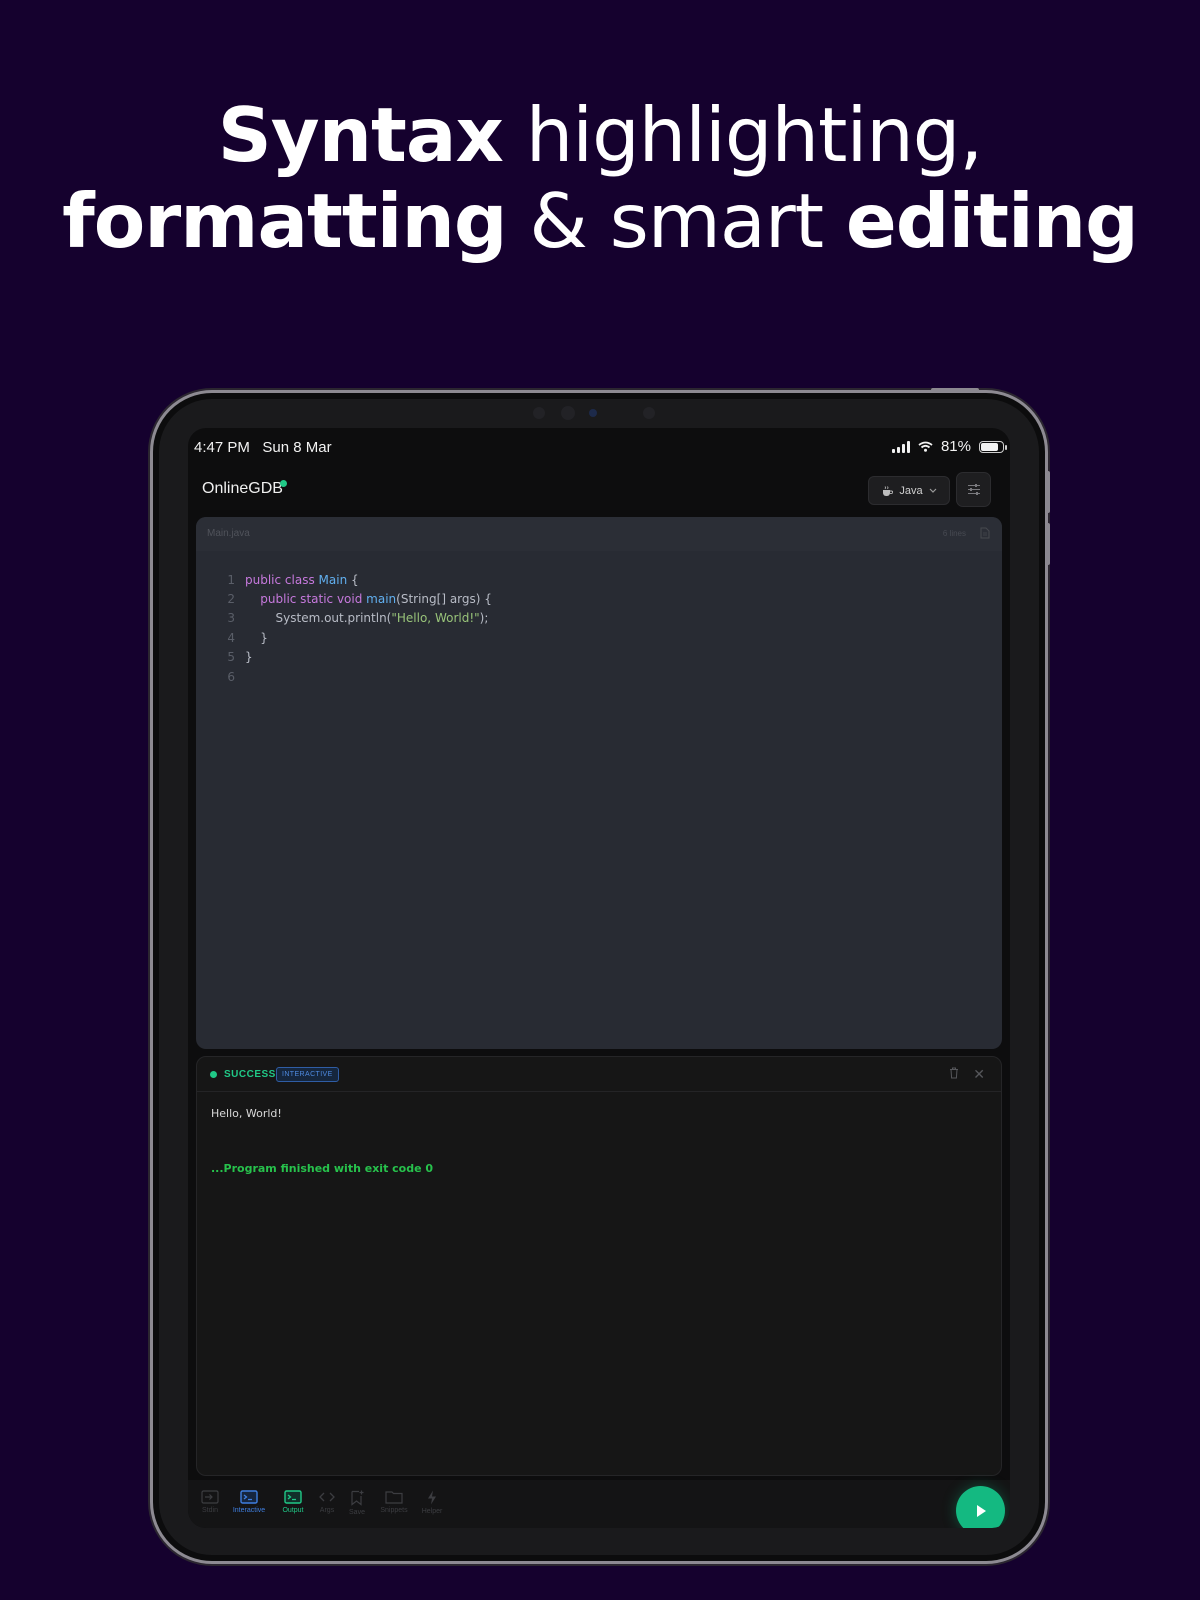 This screenshot has height=1600, width=1200. I want to click on code-line: 3 System.out.println("Hello, World!");, so click(599, 618).